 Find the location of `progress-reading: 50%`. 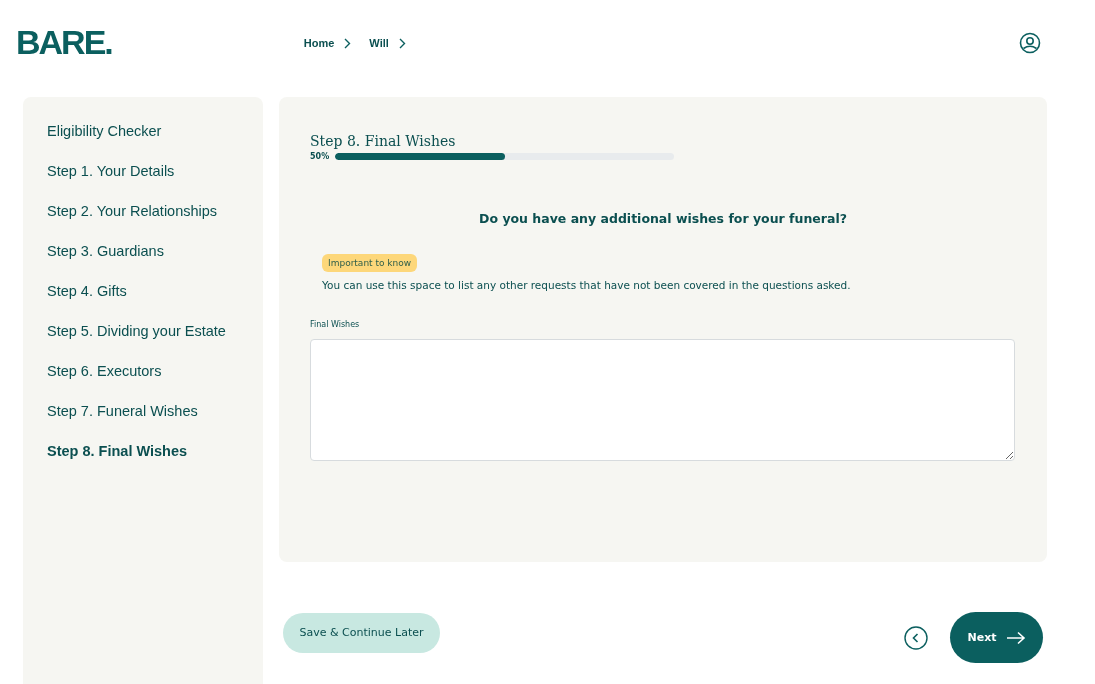

progress-reading: 50% is located at coordinates (320, 156).